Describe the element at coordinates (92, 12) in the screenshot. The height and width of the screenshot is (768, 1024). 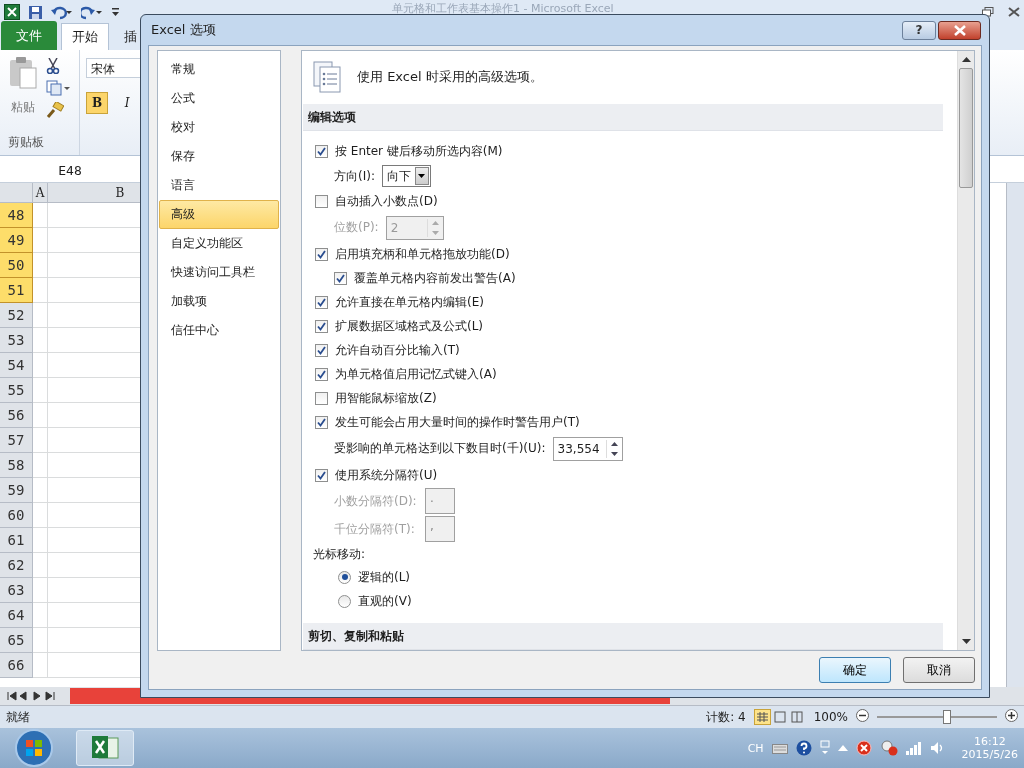
I see `redo-icon` at that location.